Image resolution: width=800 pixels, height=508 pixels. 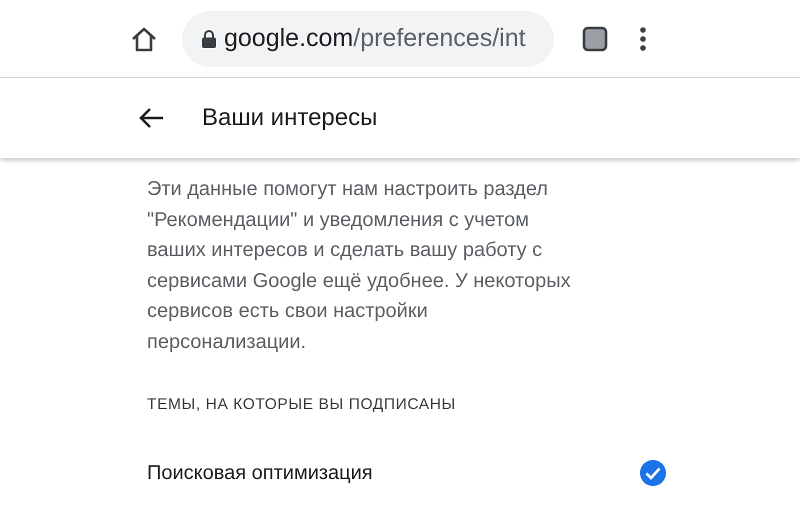 What do you see at coordinates (289, 38) in the screenshot?
I see `url-host: google.com` at bounding box center [289, 38].